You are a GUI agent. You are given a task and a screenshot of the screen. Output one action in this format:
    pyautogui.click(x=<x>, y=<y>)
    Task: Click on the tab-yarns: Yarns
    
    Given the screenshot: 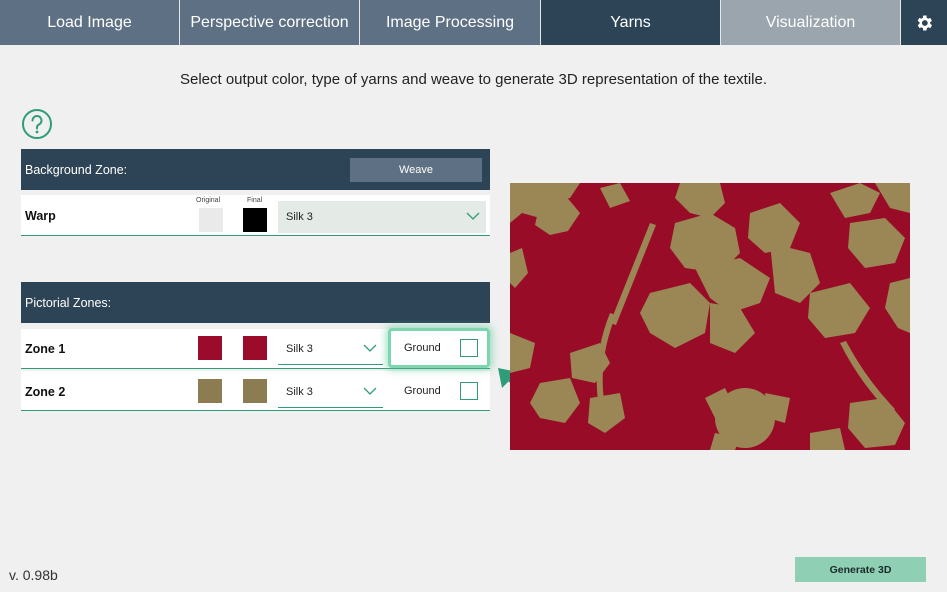 What is the action you would take?
    pyautogui.click(x=631, y=22)
    